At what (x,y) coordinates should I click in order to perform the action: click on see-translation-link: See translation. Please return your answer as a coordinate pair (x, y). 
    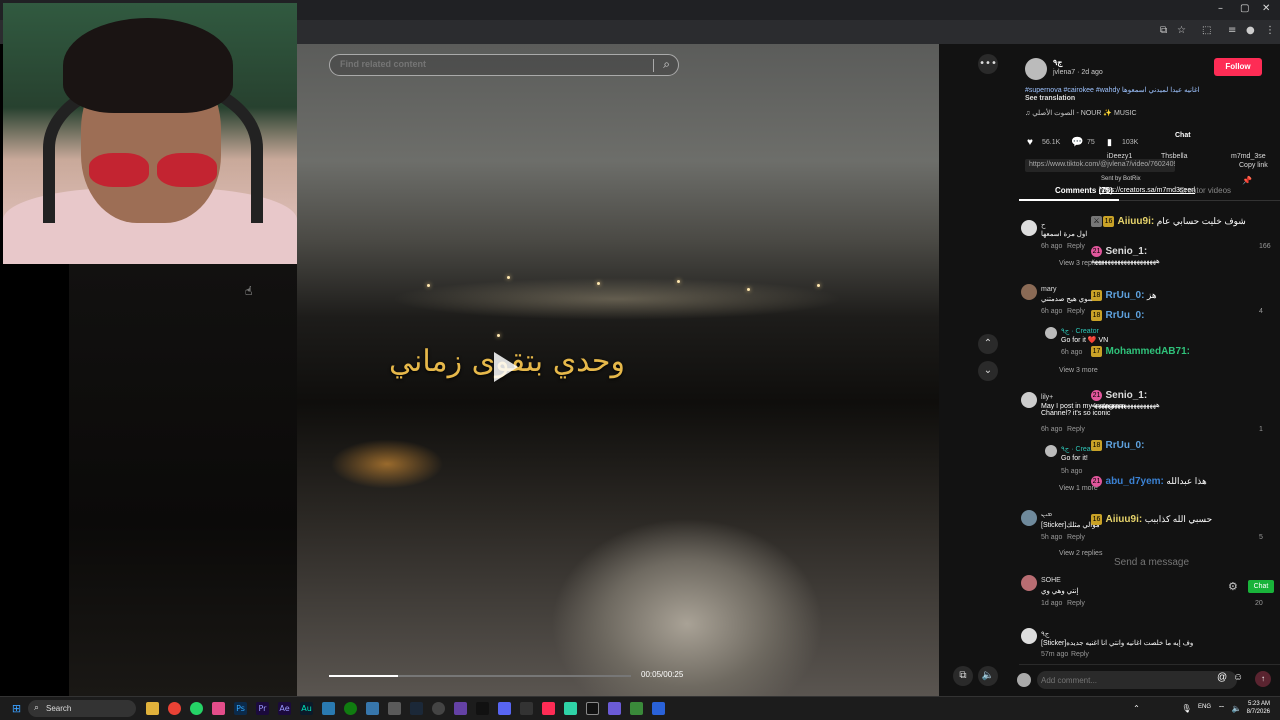
    Looking at the image, I should click on (1050, 98).